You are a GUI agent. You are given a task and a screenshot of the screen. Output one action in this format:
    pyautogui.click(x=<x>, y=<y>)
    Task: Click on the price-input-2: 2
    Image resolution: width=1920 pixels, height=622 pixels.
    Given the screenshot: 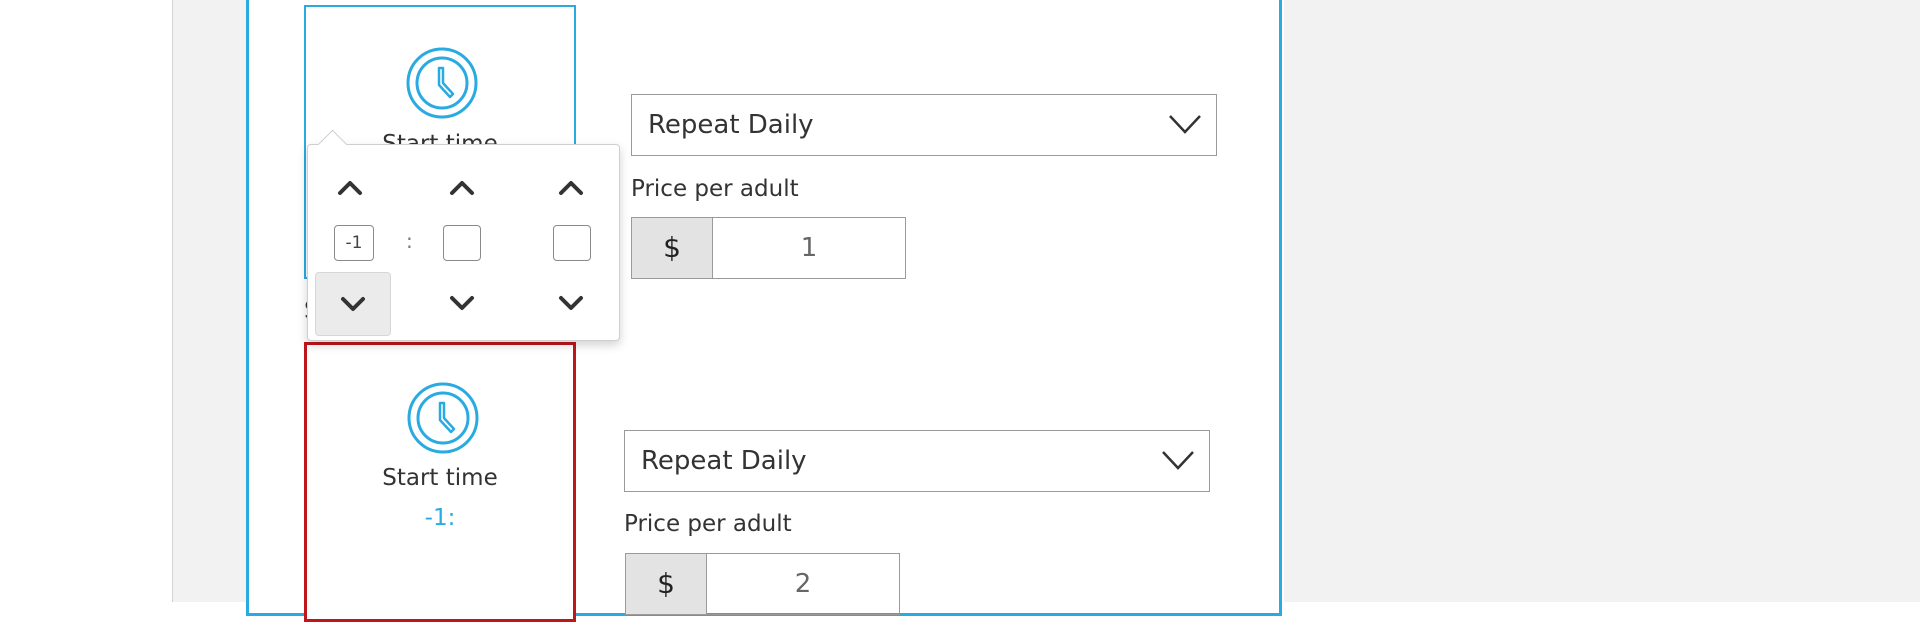 What is the action you would take?
    pyautogui.click(x=803, y=584)
    